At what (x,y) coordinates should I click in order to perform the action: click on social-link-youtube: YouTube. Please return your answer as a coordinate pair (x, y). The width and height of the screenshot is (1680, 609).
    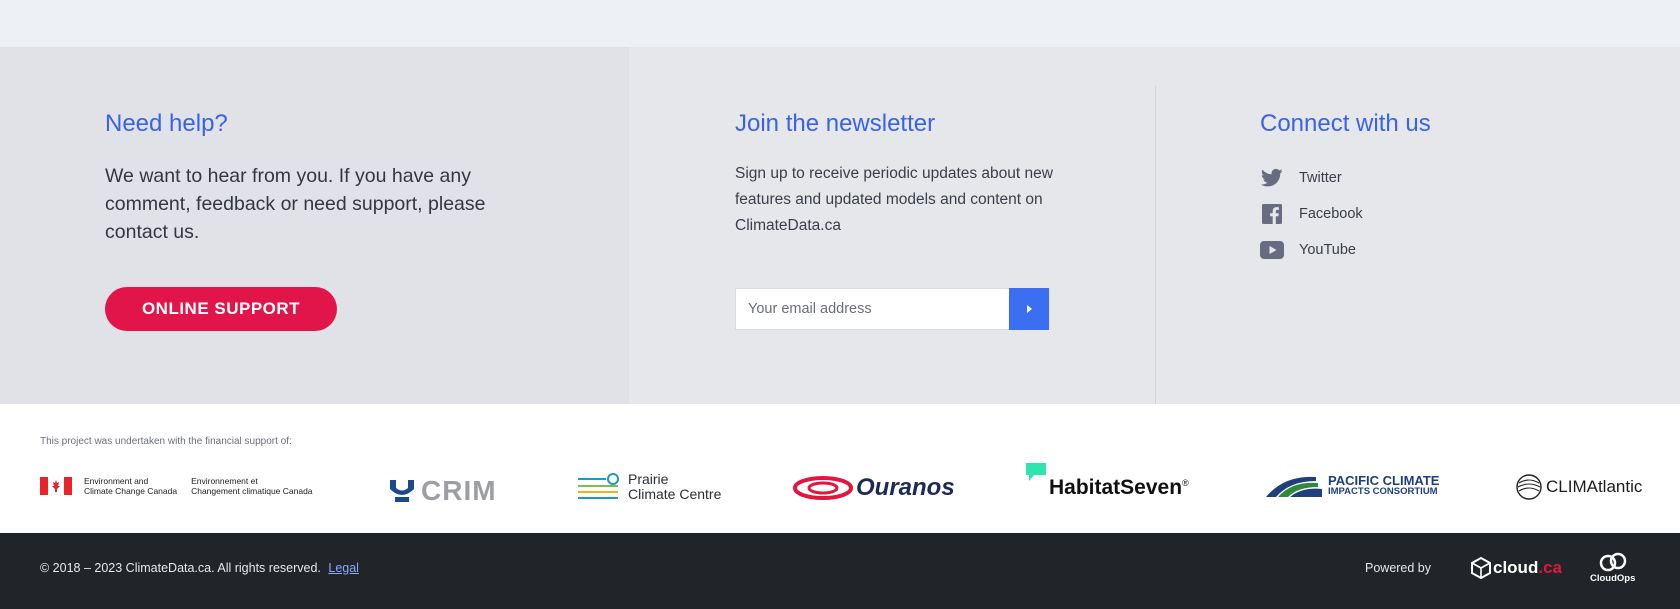
    Looking at the image, I should click on (1311, 250).